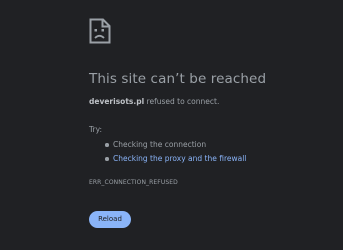  Describe the element at coordinates (133, 182) in the screenshot. I see `error-code: ERR_CONNECTION_REFUSED` at that location.